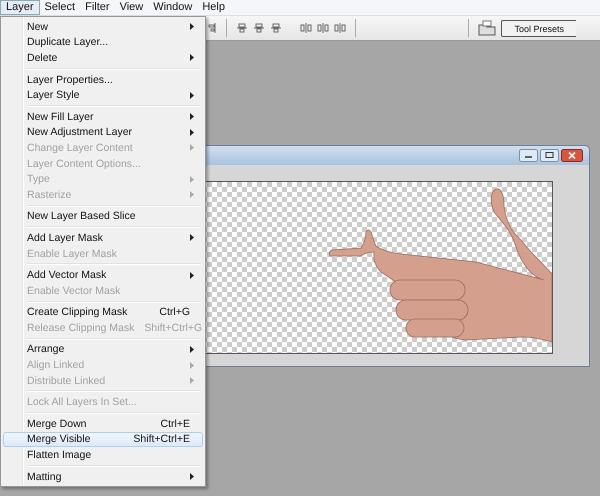 The image size is (600, 496). What do you see at coordinates (103, 95) in the screenshot?
I see `menu-item: Layer Style` at bounding box center [103, 95].